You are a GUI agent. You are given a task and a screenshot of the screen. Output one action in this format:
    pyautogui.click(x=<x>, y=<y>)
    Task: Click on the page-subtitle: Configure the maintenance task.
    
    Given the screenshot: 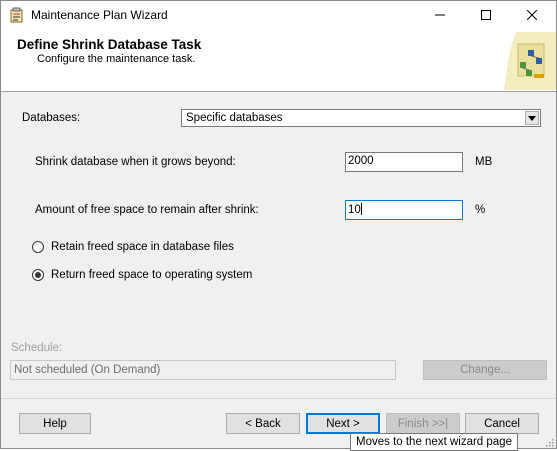 What is the action you would take?
    pyautogui.click(x=116, y=59)
    